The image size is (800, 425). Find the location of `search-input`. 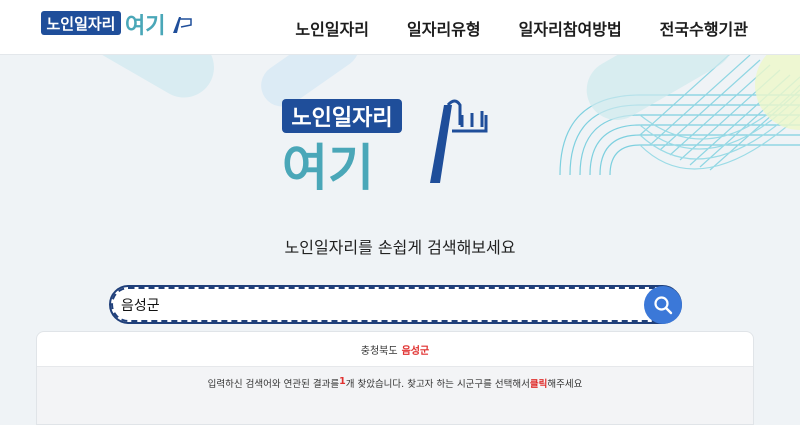

search-input is located at coordinates (395, 304).